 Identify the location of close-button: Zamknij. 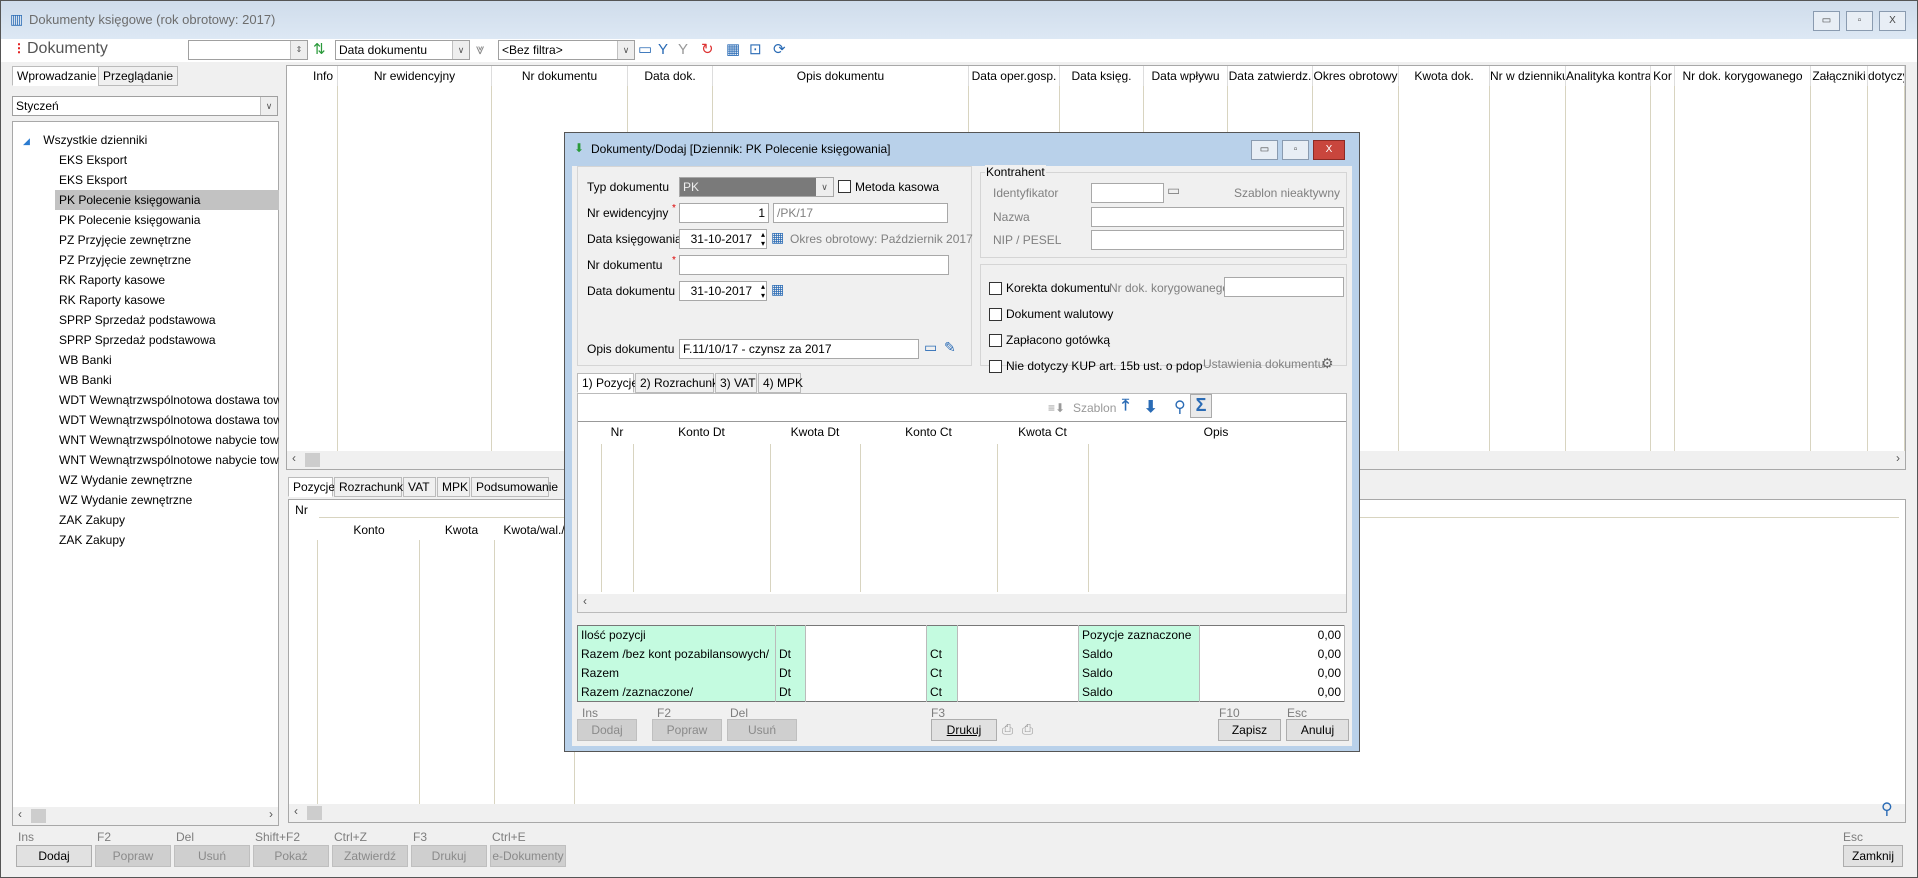
(1873, 856).